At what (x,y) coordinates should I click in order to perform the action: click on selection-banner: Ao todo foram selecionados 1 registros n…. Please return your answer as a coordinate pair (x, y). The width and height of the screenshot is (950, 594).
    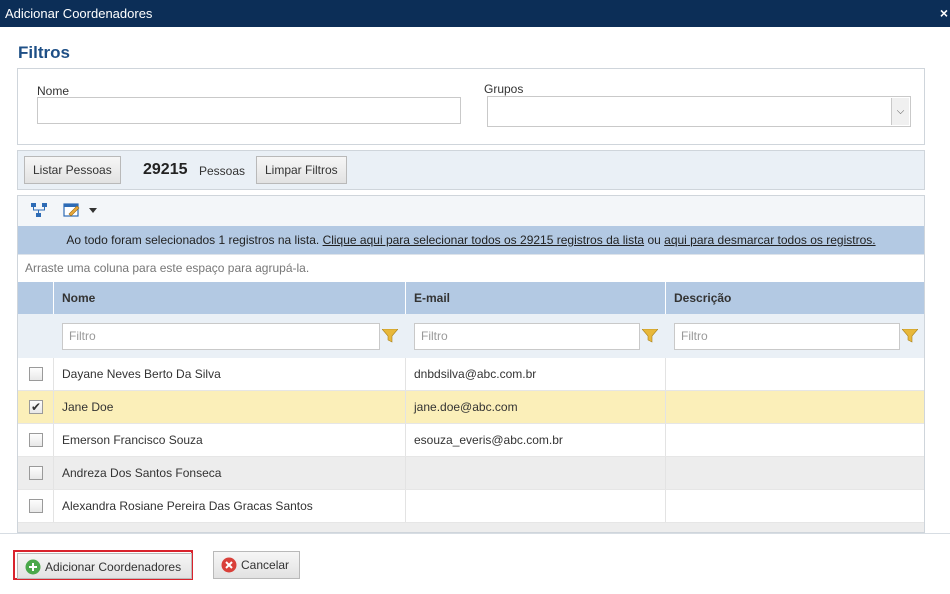
    Looking at the image, I should click on (471, 240).